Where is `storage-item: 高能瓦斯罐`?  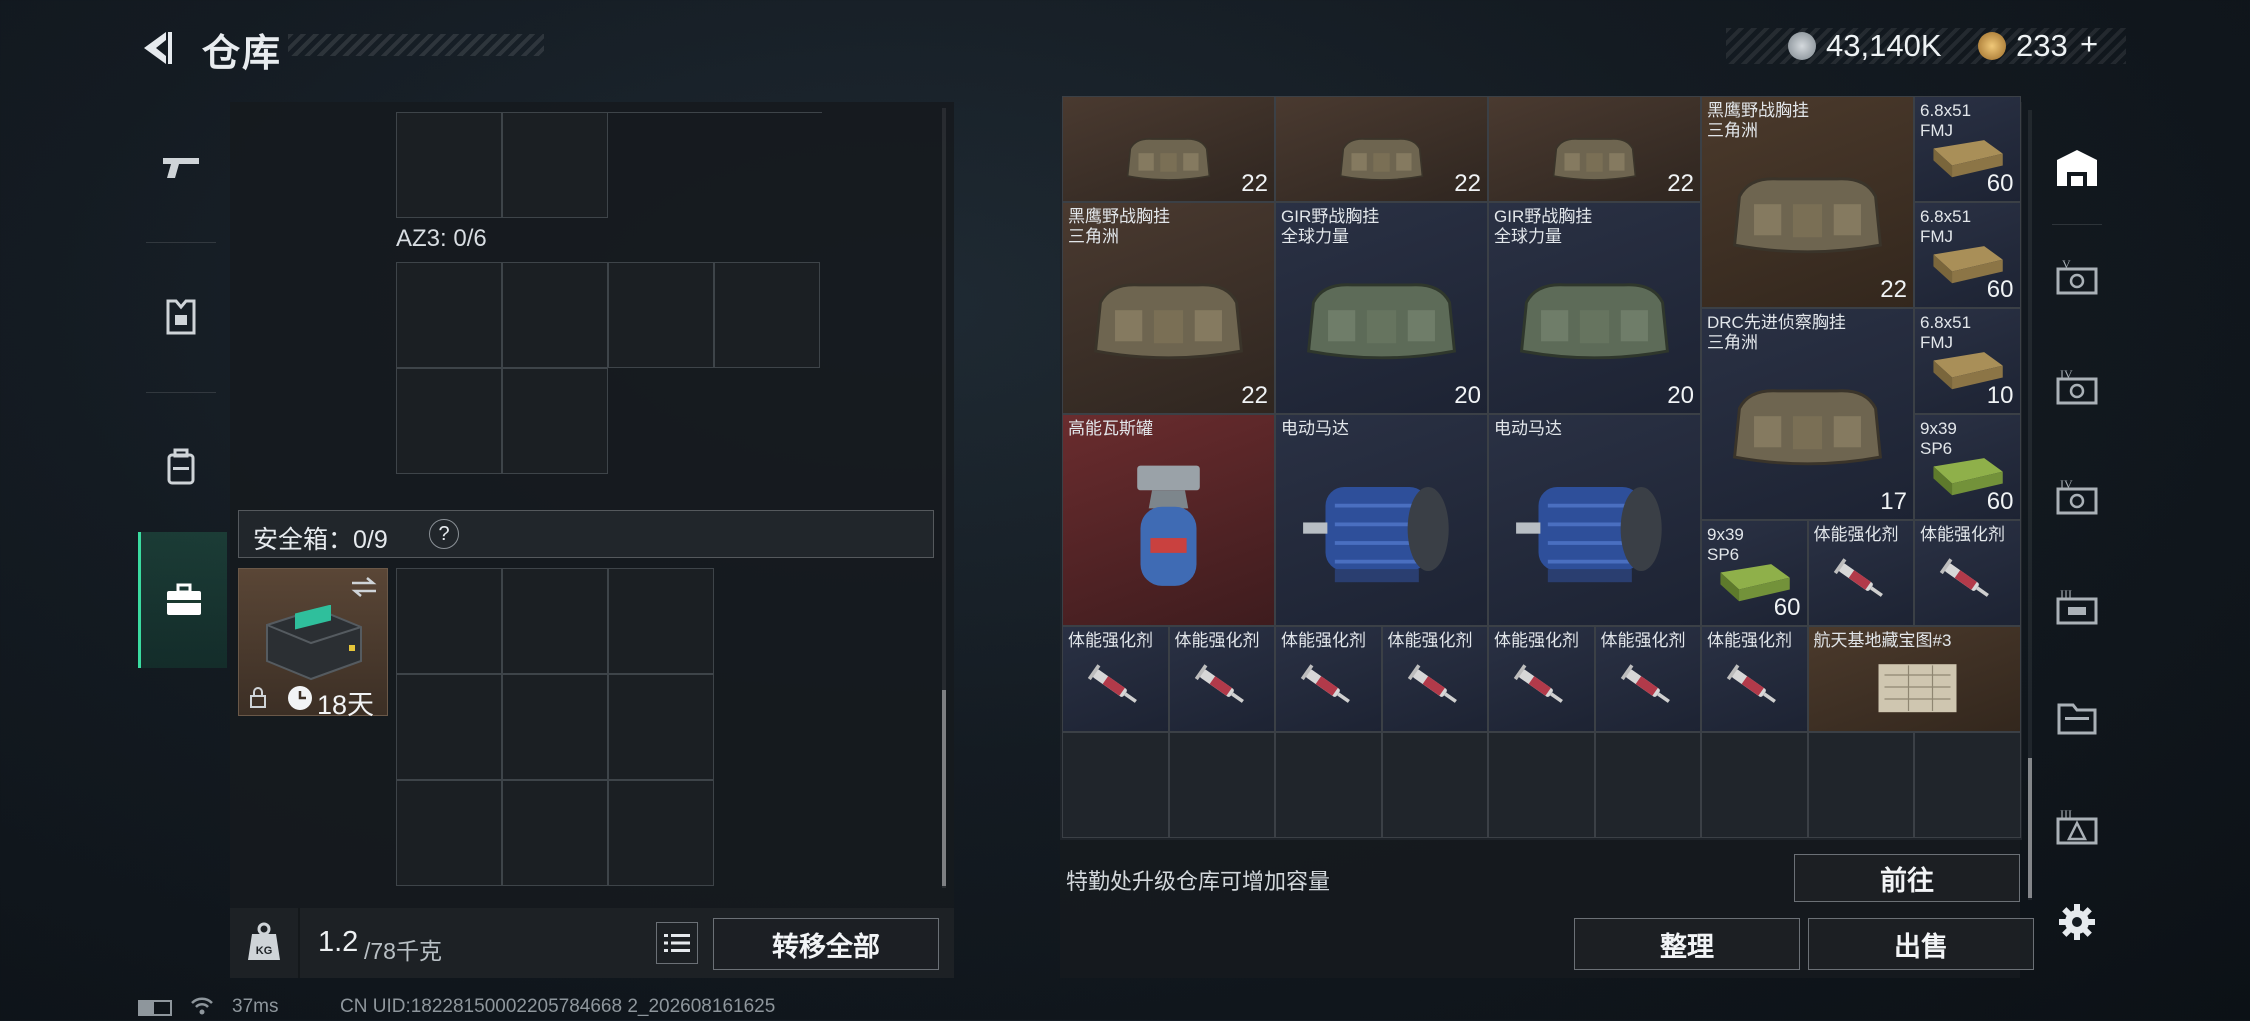
storage-item: 高能瓦斯罐 is located at coordinates (1168, 520).